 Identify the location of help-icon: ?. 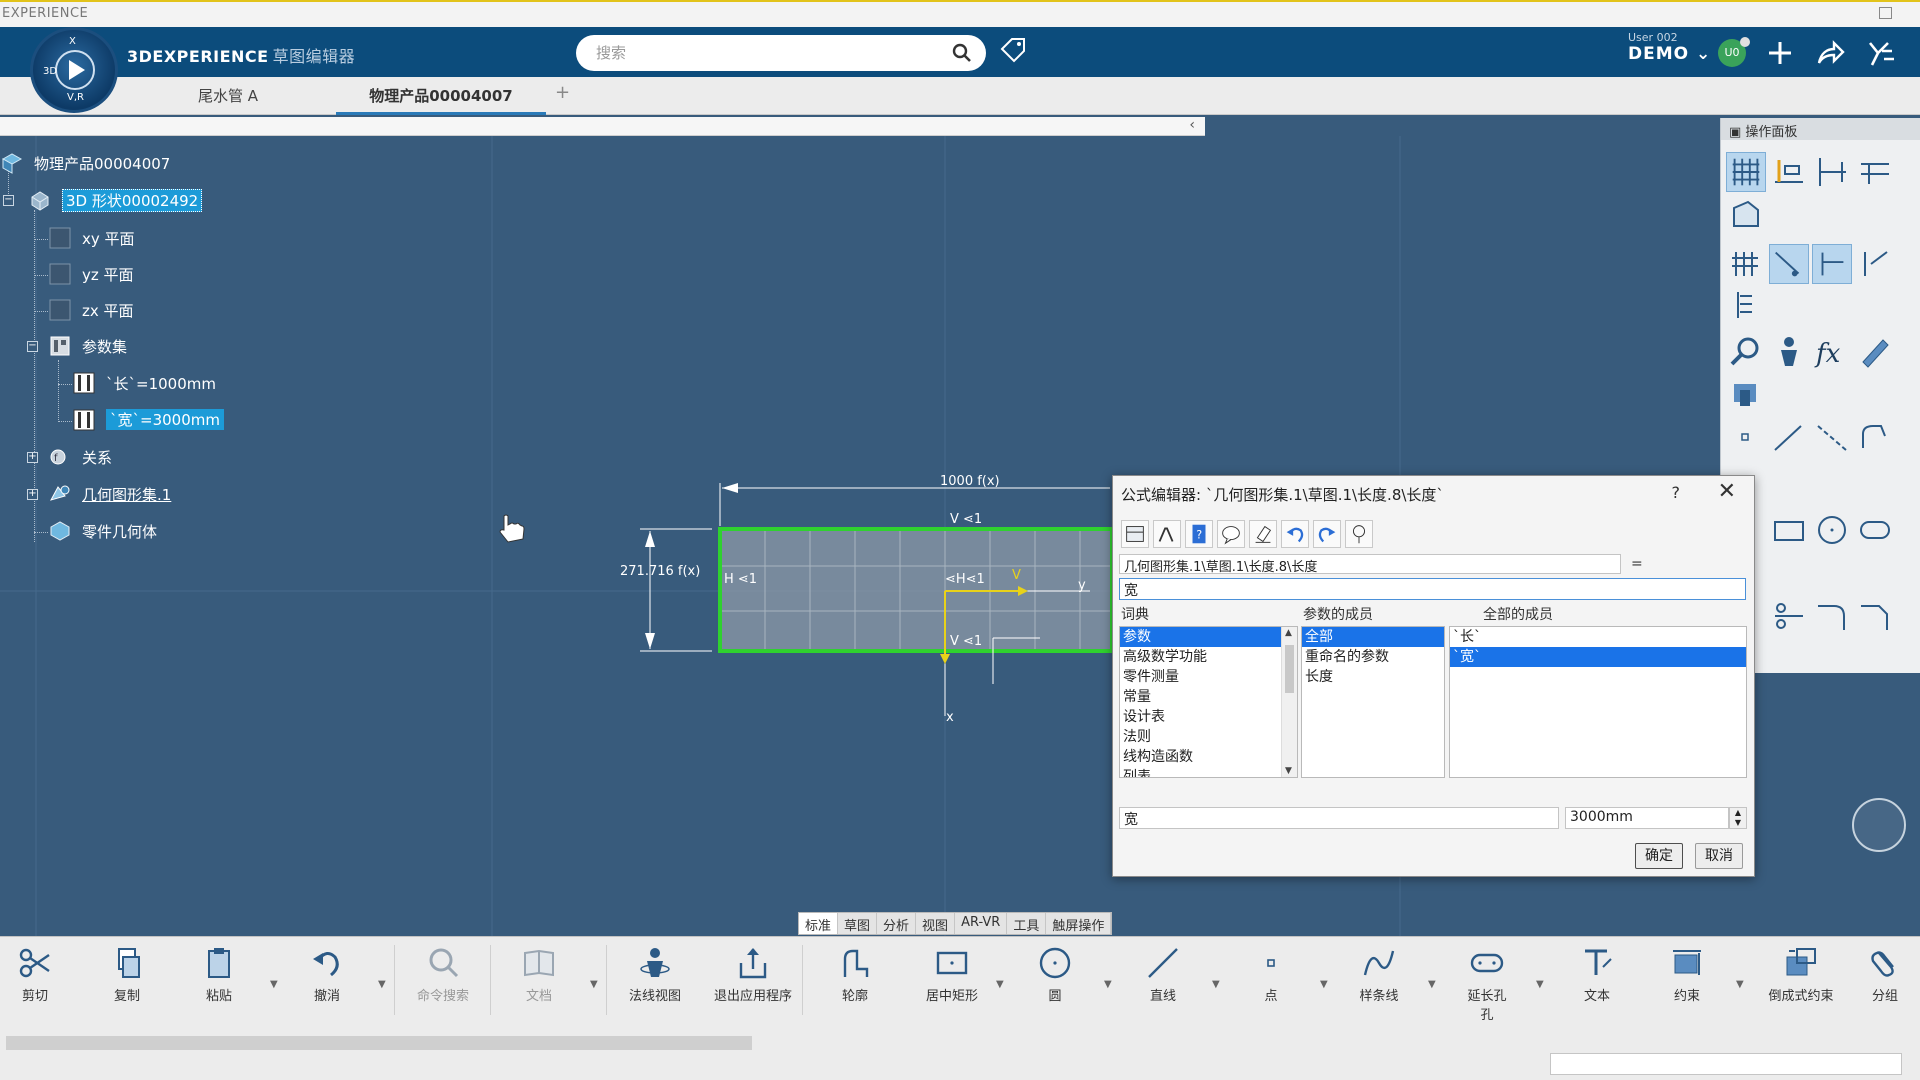
(1676, 492).